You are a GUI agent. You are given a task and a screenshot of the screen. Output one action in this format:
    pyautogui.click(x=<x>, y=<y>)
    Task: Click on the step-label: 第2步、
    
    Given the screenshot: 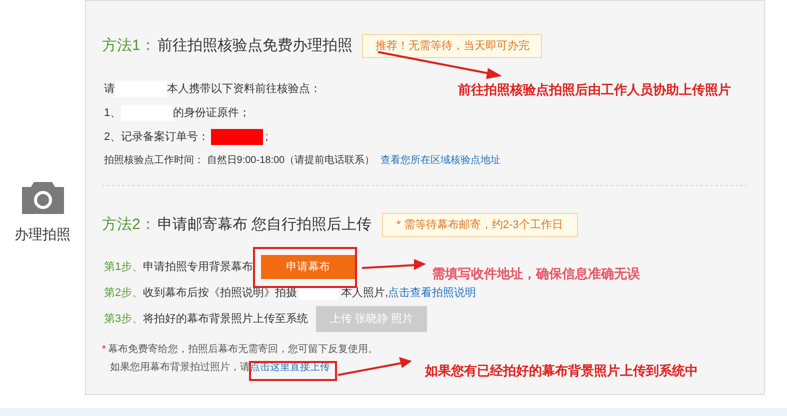 What is the action you would take?
    pyautogui.click(x=124, y=293)
    